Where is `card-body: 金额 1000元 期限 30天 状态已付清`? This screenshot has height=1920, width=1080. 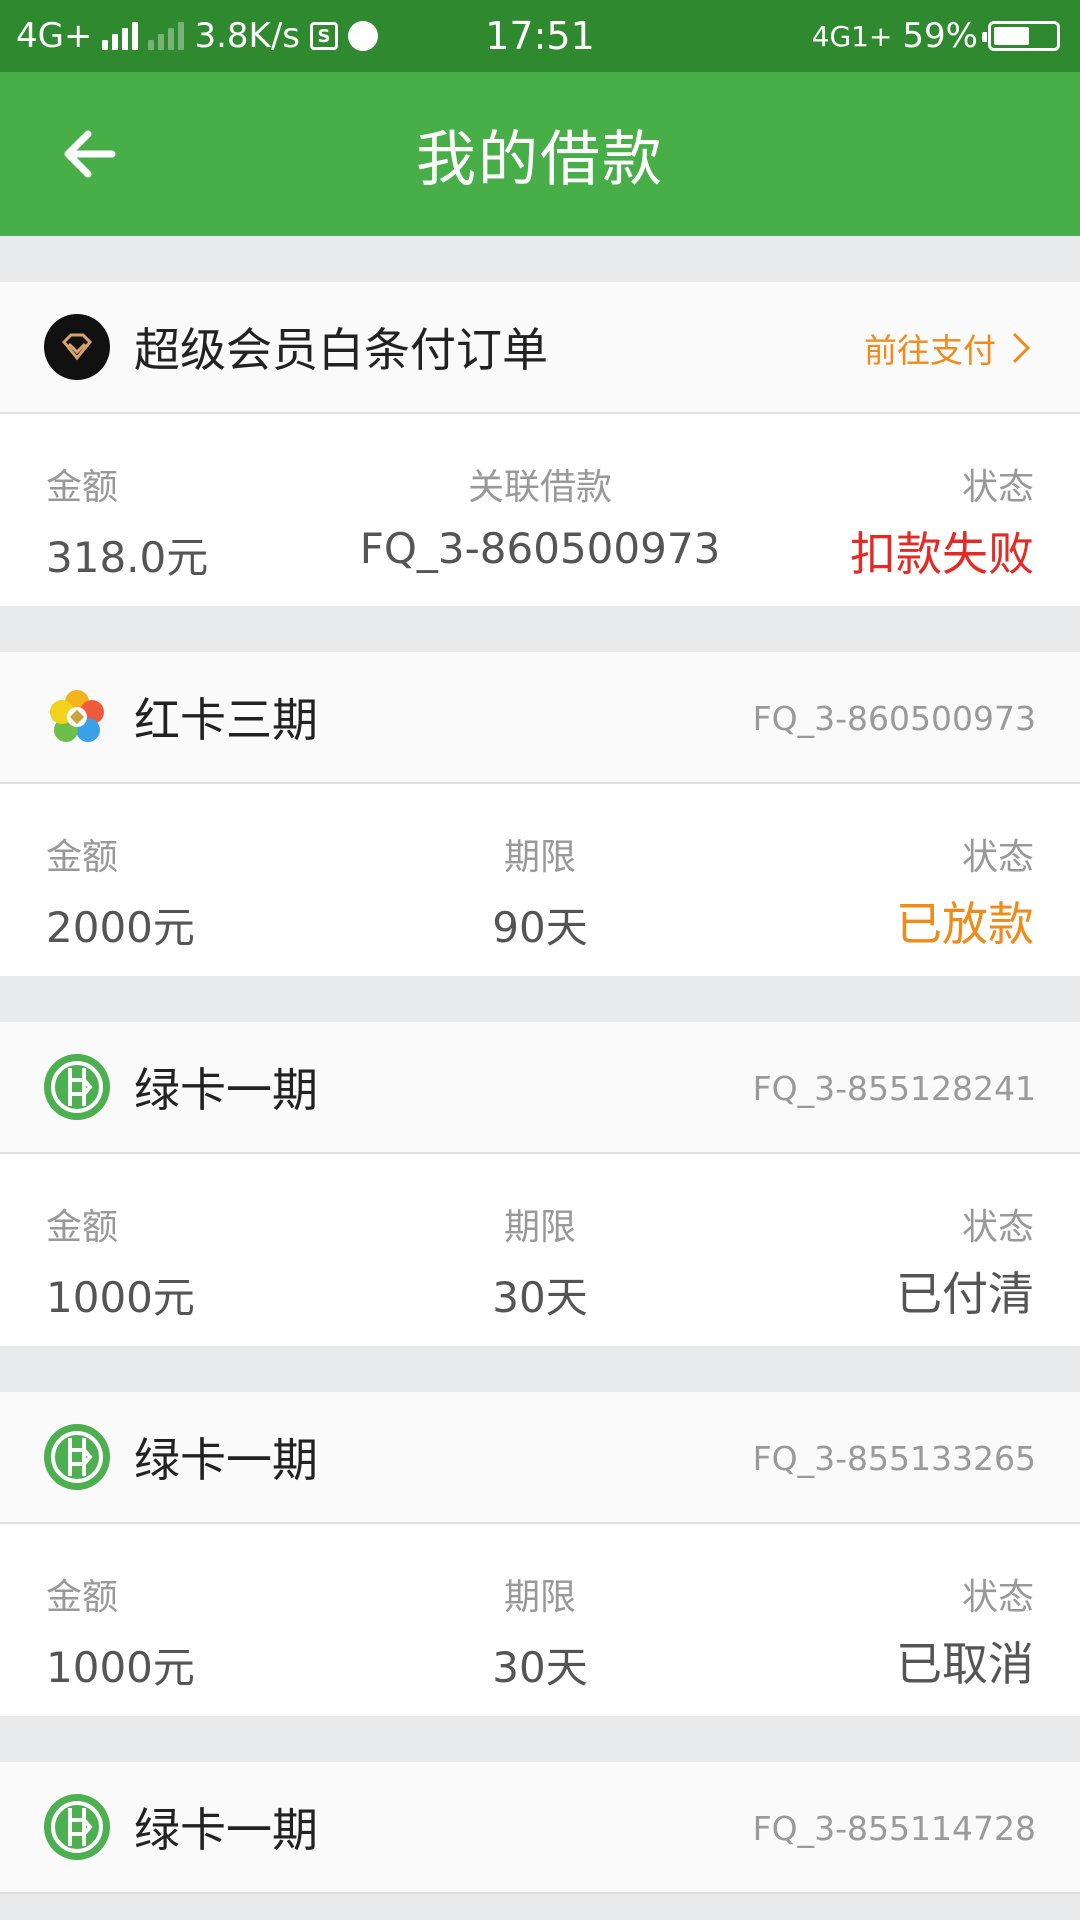 card-body: 金额 1000元 期限 30天 状态已付清 is located at coordinates (540, 1250).